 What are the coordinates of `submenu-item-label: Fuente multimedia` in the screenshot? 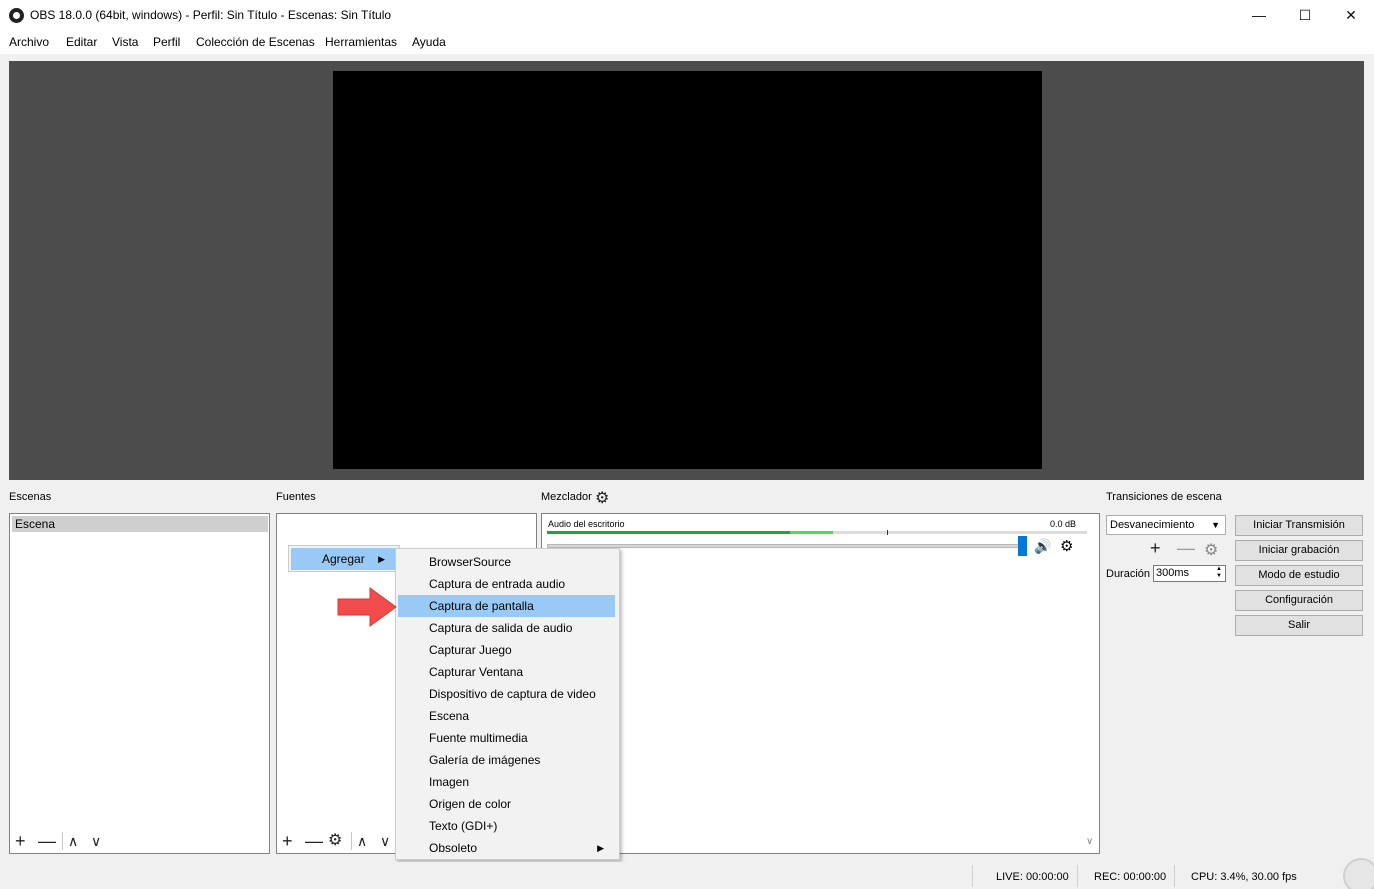 It's located at (478, 738).